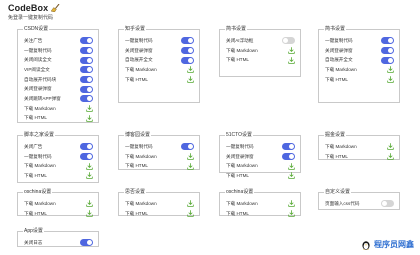 The image size is (420, 255). I want to click on brand-text: 程序员网鑫, so click(394, 244).